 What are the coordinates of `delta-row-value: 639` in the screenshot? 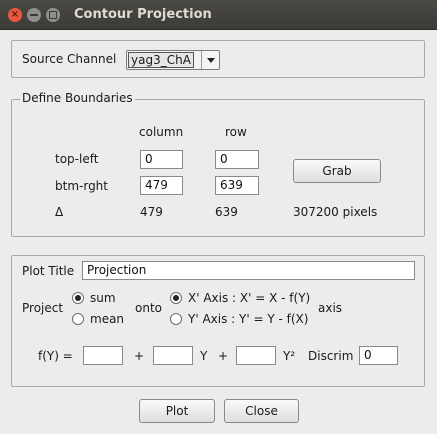 It's located at (226, 212).